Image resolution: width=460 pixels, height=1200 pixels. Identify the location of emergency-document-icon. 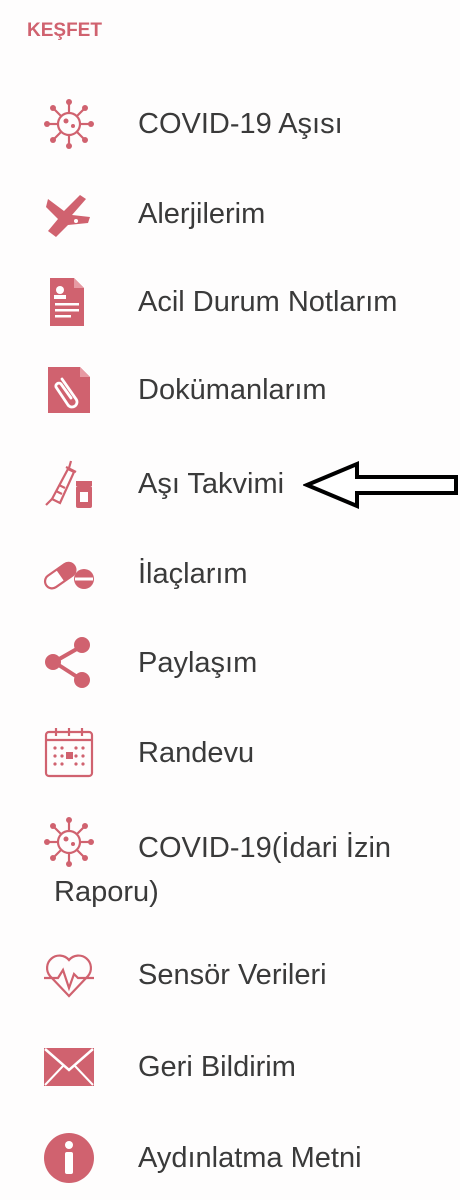
(69, 302).